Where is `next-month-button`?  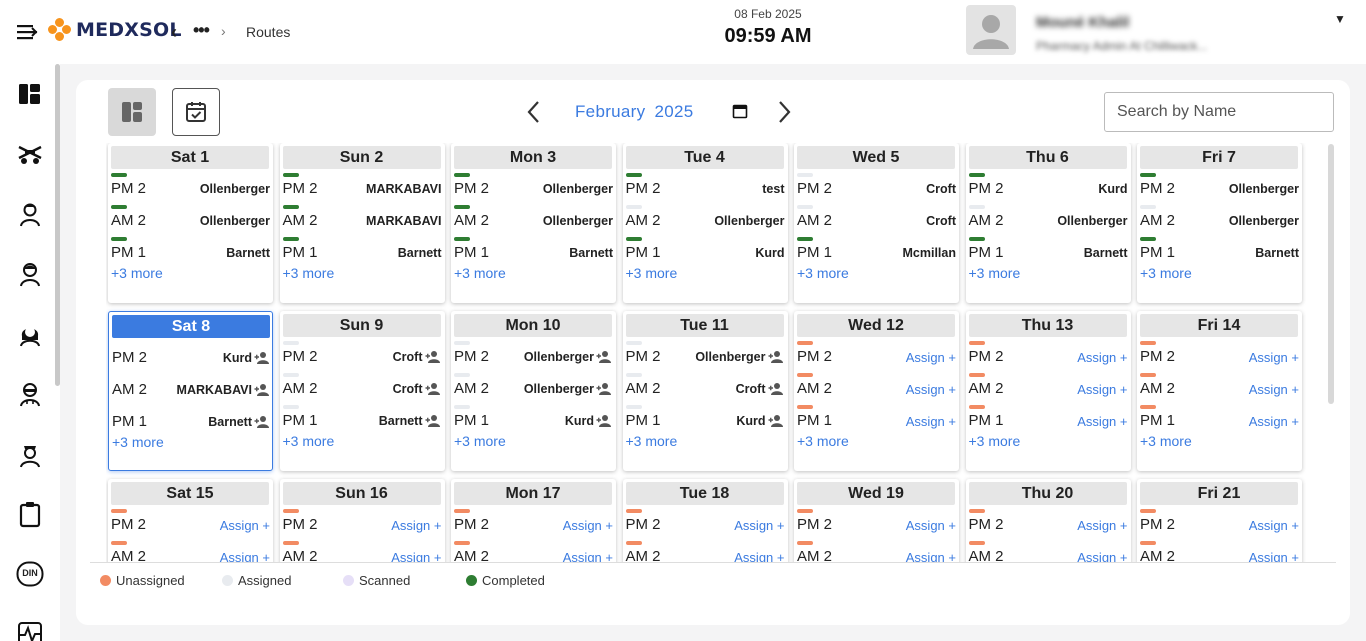
next-month-button is located at coordinates (784, 112).